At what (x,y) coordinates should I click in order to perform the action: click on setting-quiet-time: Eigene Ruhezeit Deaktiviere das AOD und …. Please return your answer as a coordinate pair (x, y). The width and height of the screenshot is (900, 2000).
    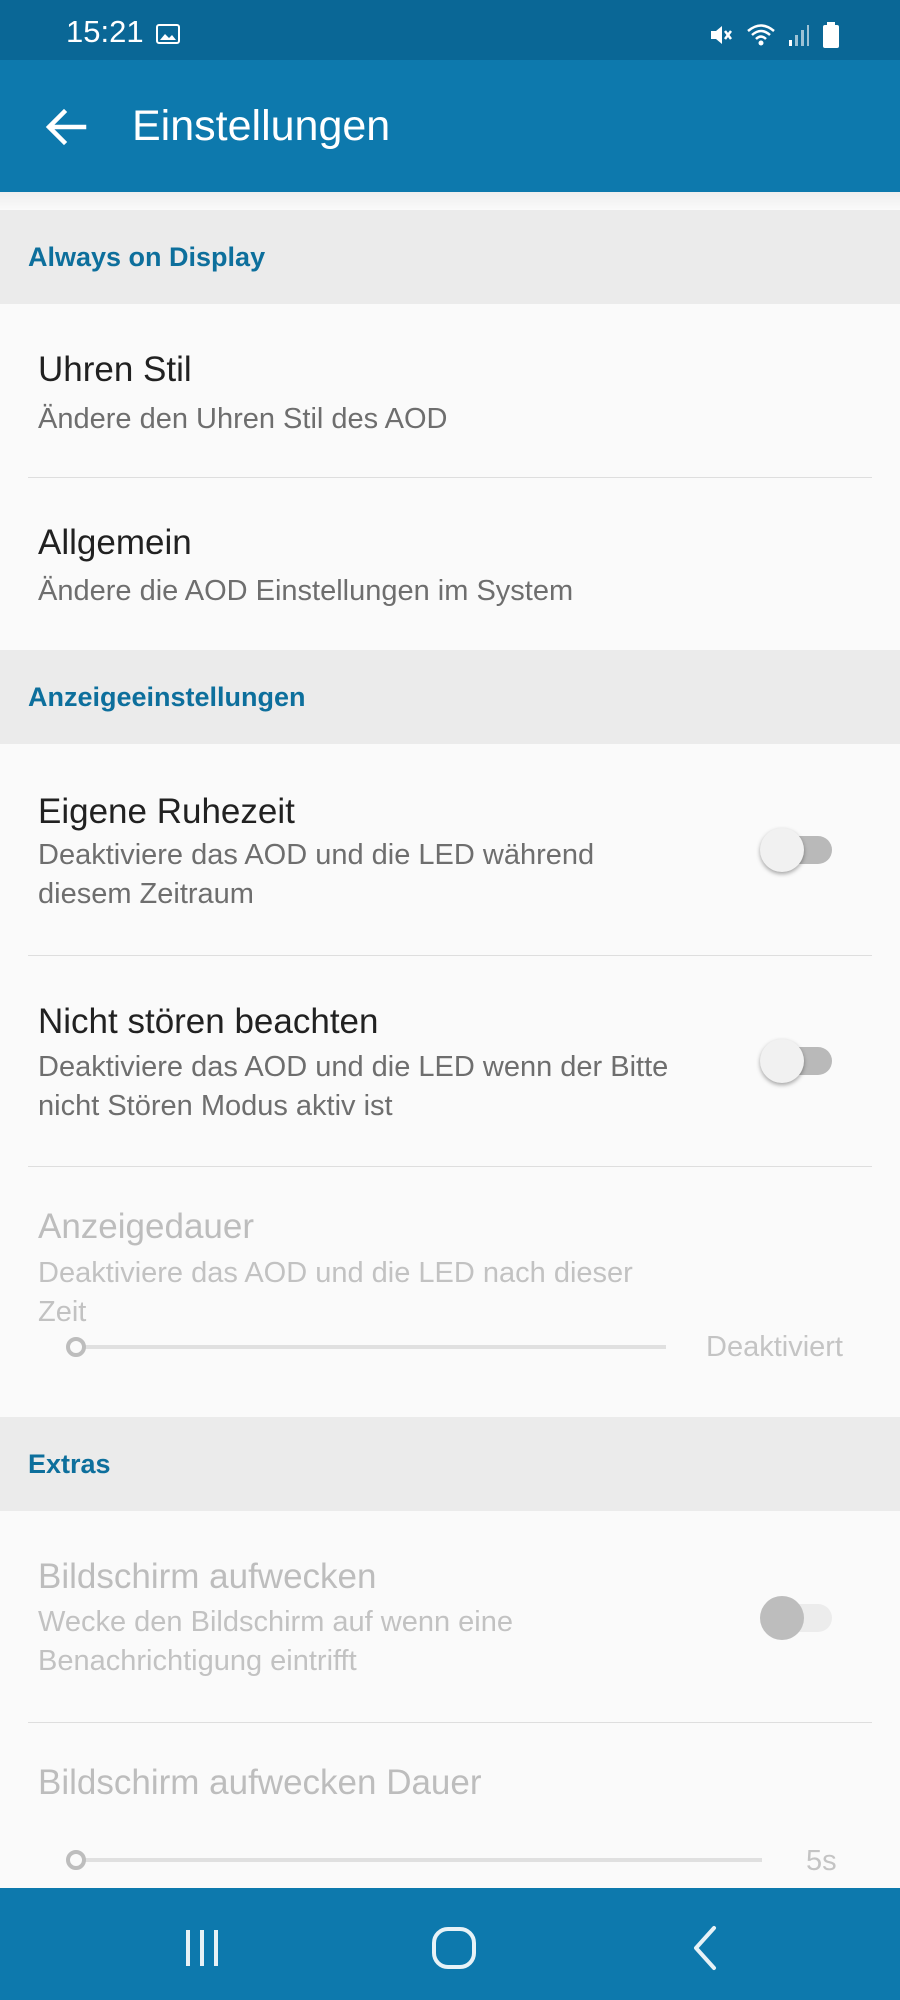
    Looking at the image, I should click on (450, 849).